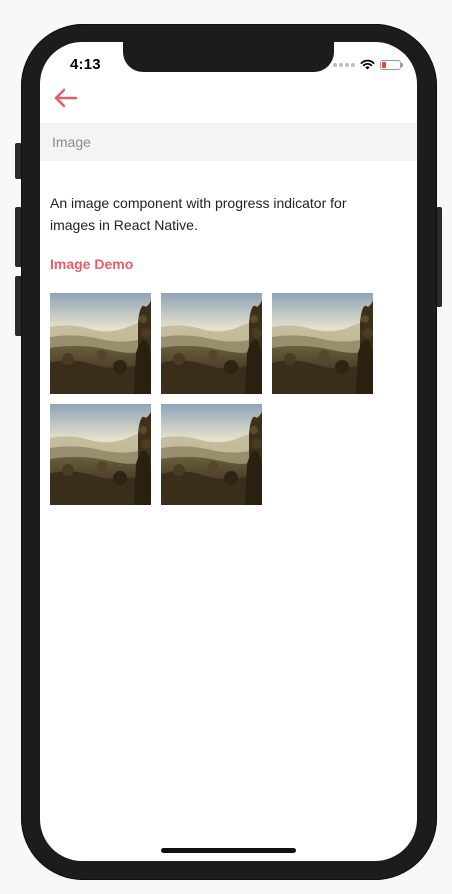 The height and width of the screenshot is (894, 452). I want to click on notch, so click(228, 57).